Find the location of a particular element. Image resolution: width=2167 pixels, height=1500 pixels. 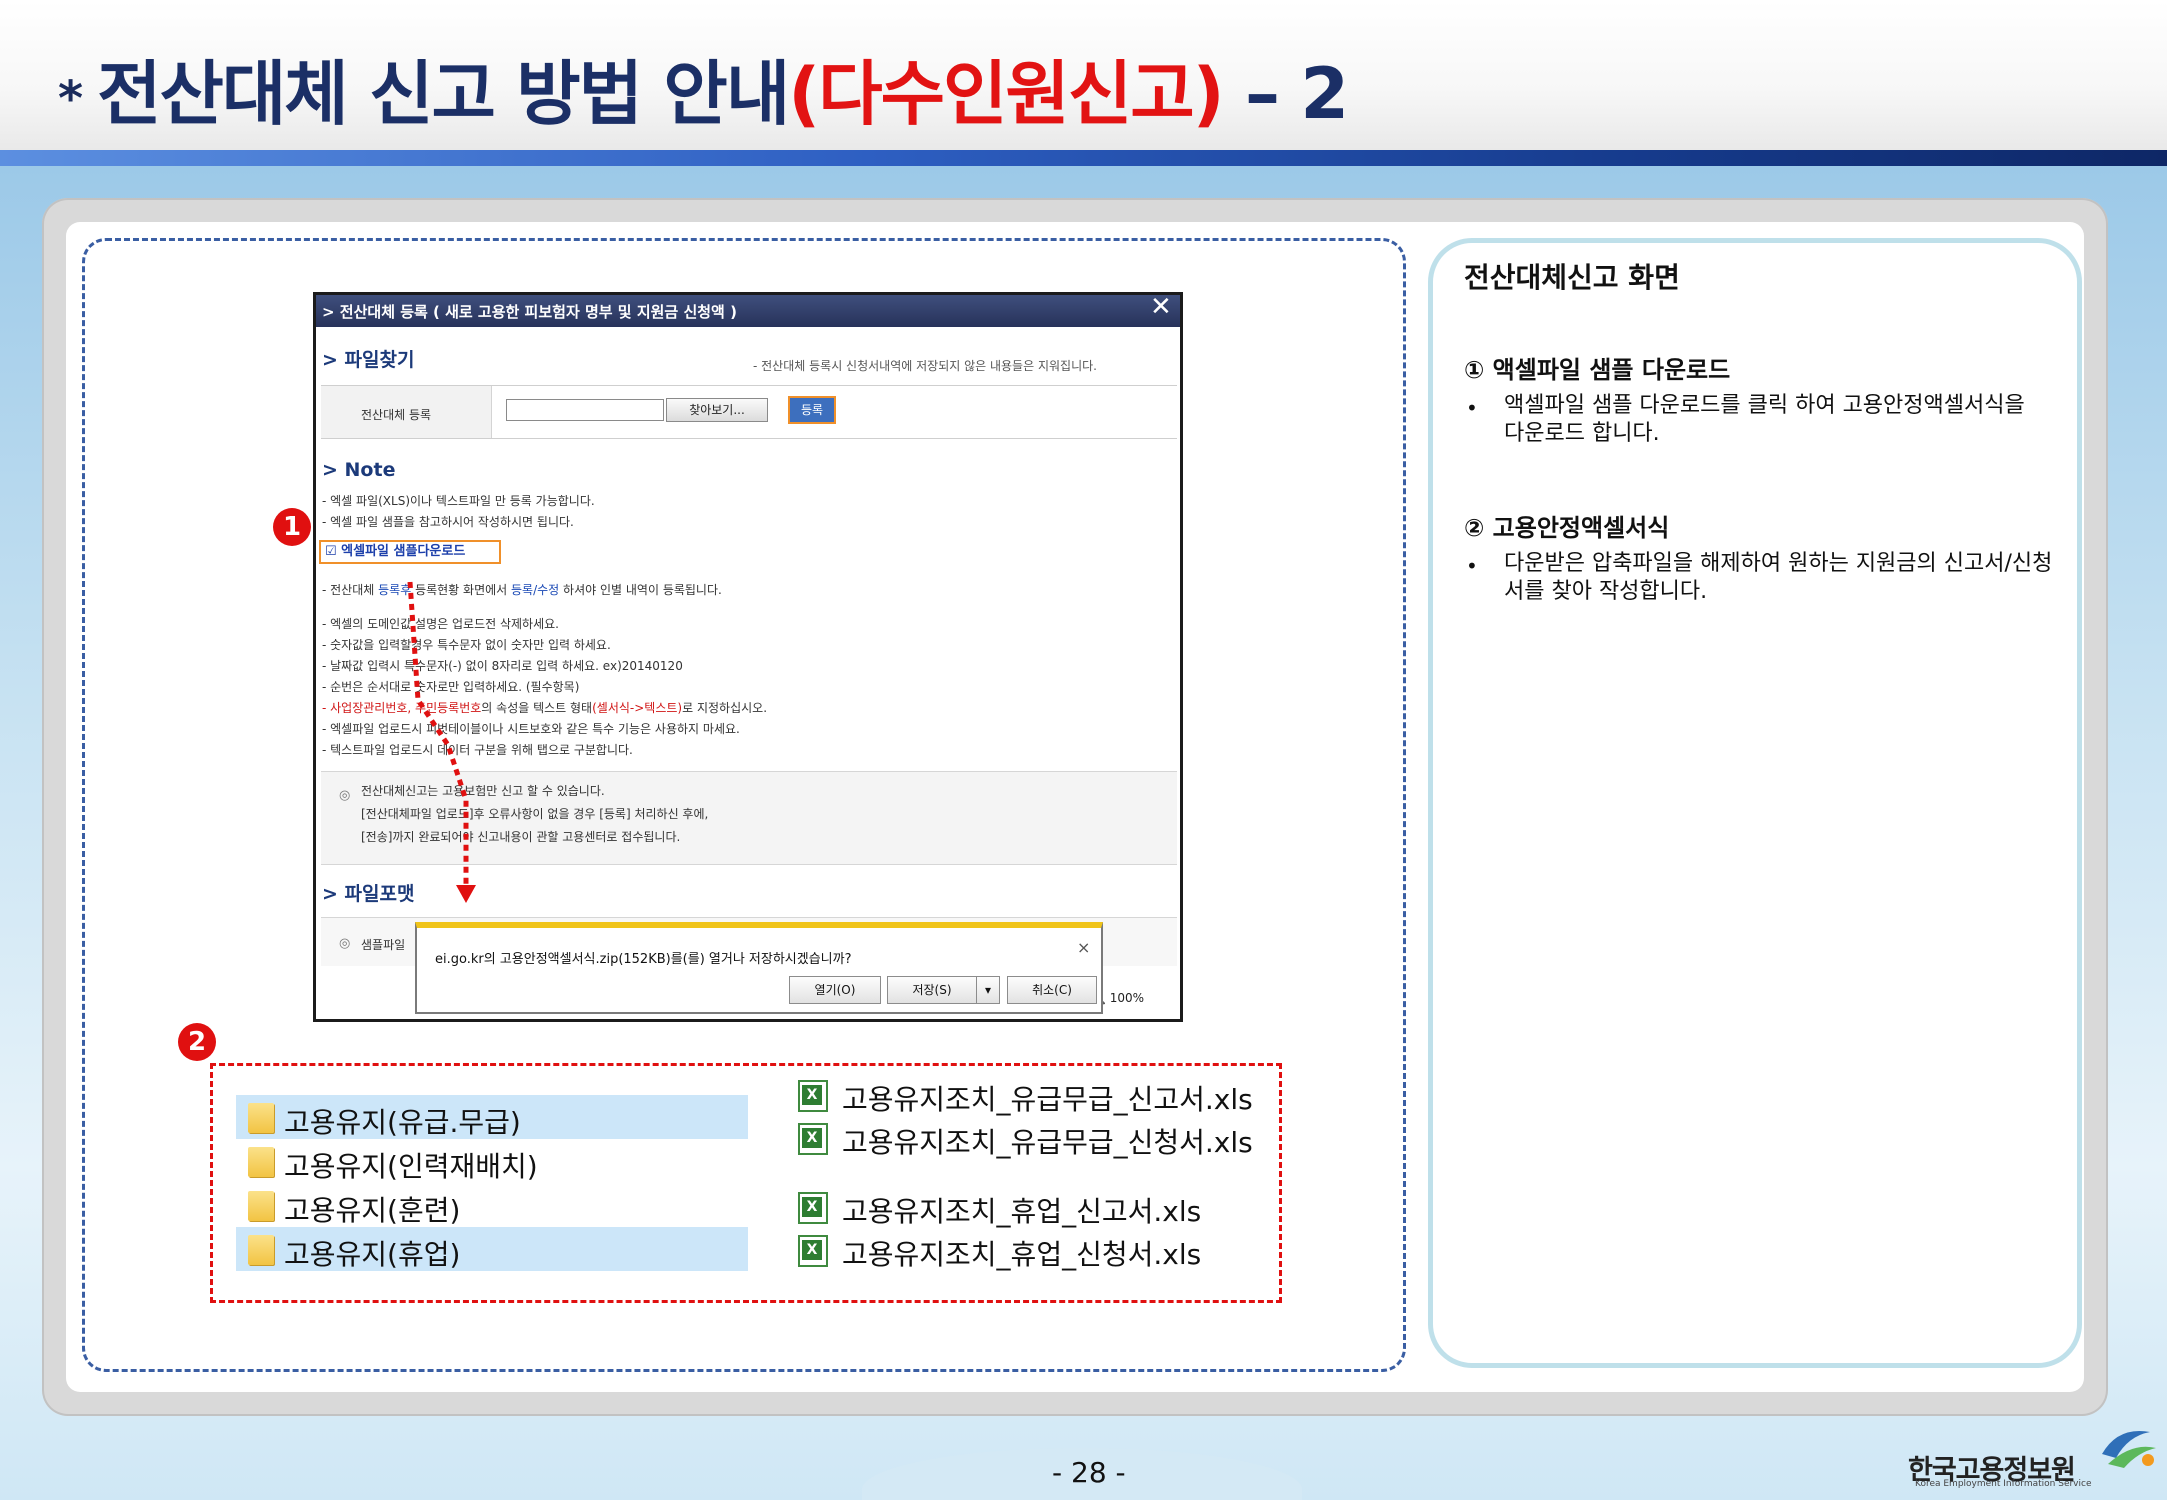

file-path-input is located at coordinates (585, 410).